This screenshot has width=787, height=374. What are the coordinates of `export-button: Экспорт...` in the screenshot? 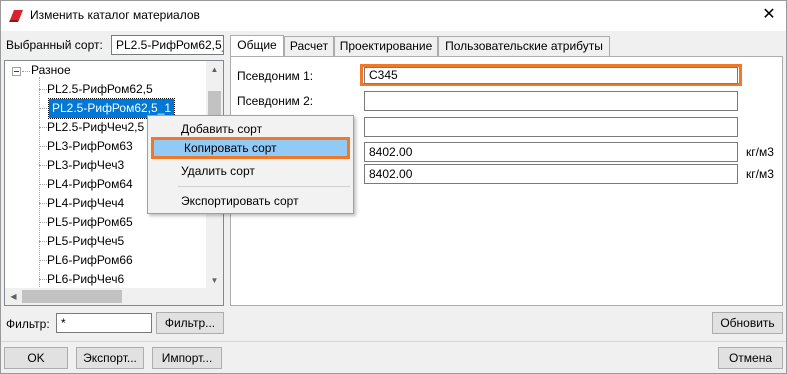 It's located at (110, 358).